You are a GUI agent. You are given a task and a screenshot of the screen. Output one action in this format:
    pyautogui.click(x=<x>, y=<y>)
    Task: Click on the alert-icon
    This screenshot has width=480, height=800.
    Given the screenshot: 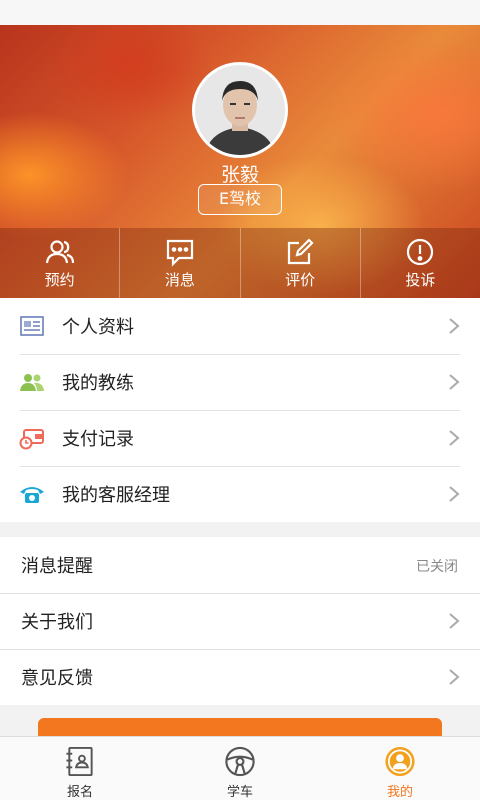 What is the action you would take?
    pyautogui.click(x=420, y=251)
    